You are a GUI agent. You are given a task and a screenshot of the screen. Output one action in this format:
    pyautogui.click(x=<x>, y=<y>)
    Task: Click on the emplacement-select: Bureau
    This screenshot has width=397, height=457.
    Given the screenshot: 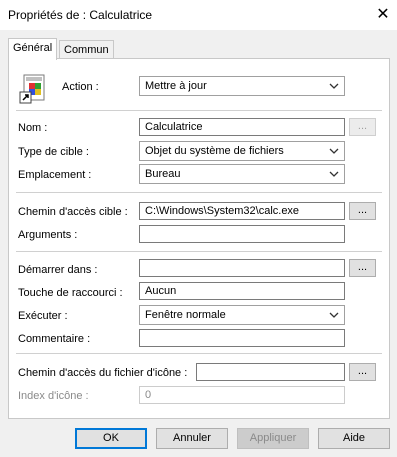 What is the action you would take?
    pyautogui.click(x=242, y=174)
    